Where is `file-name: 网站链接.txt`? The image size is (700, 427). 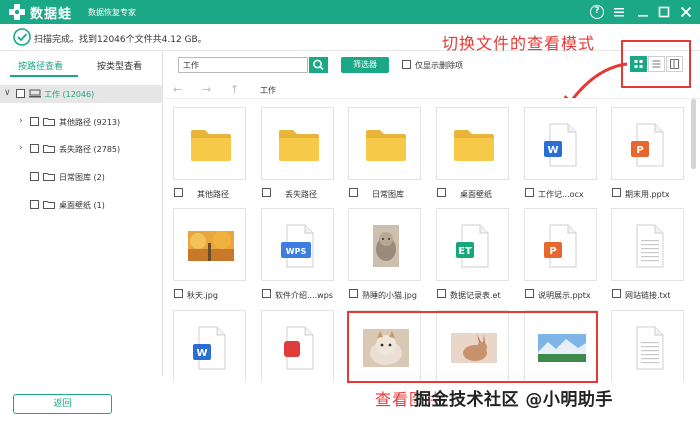
file-name: 网站链接.txt is located at coordinates (648, 295).